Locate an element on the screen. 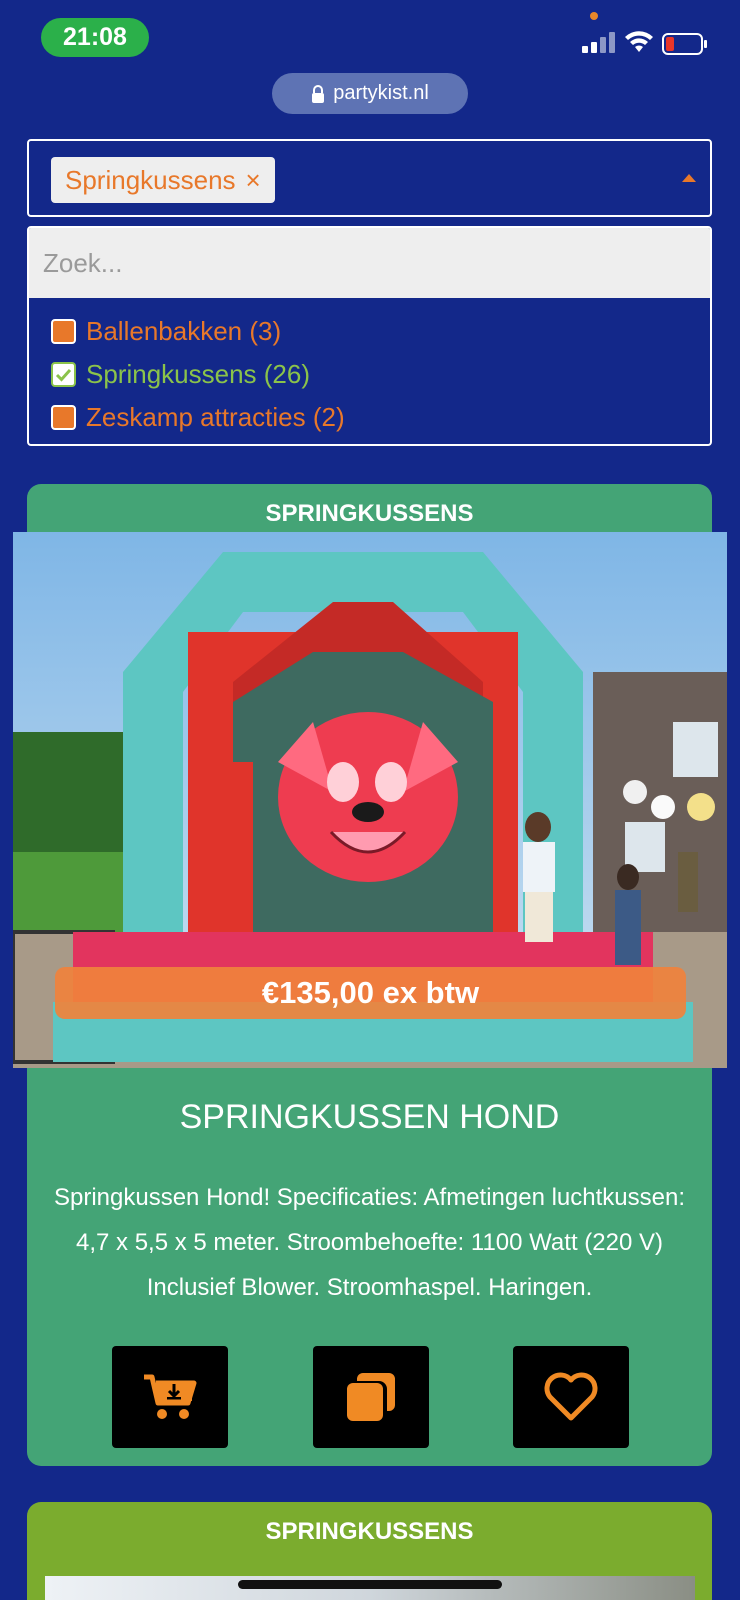 Image resolution: width=740 pixels, height=1600 pixels. address-bar: partykist.nl is located at coordinates (370, 93).